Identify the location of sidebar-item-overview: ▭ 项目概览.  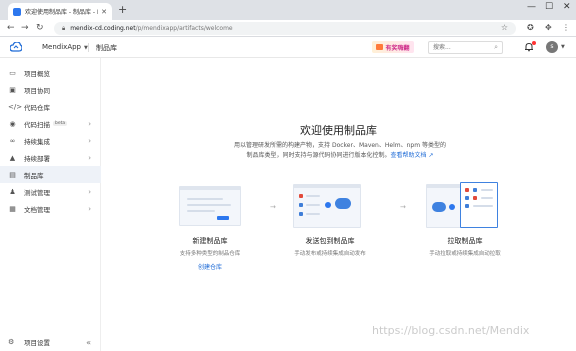
(50, 72).